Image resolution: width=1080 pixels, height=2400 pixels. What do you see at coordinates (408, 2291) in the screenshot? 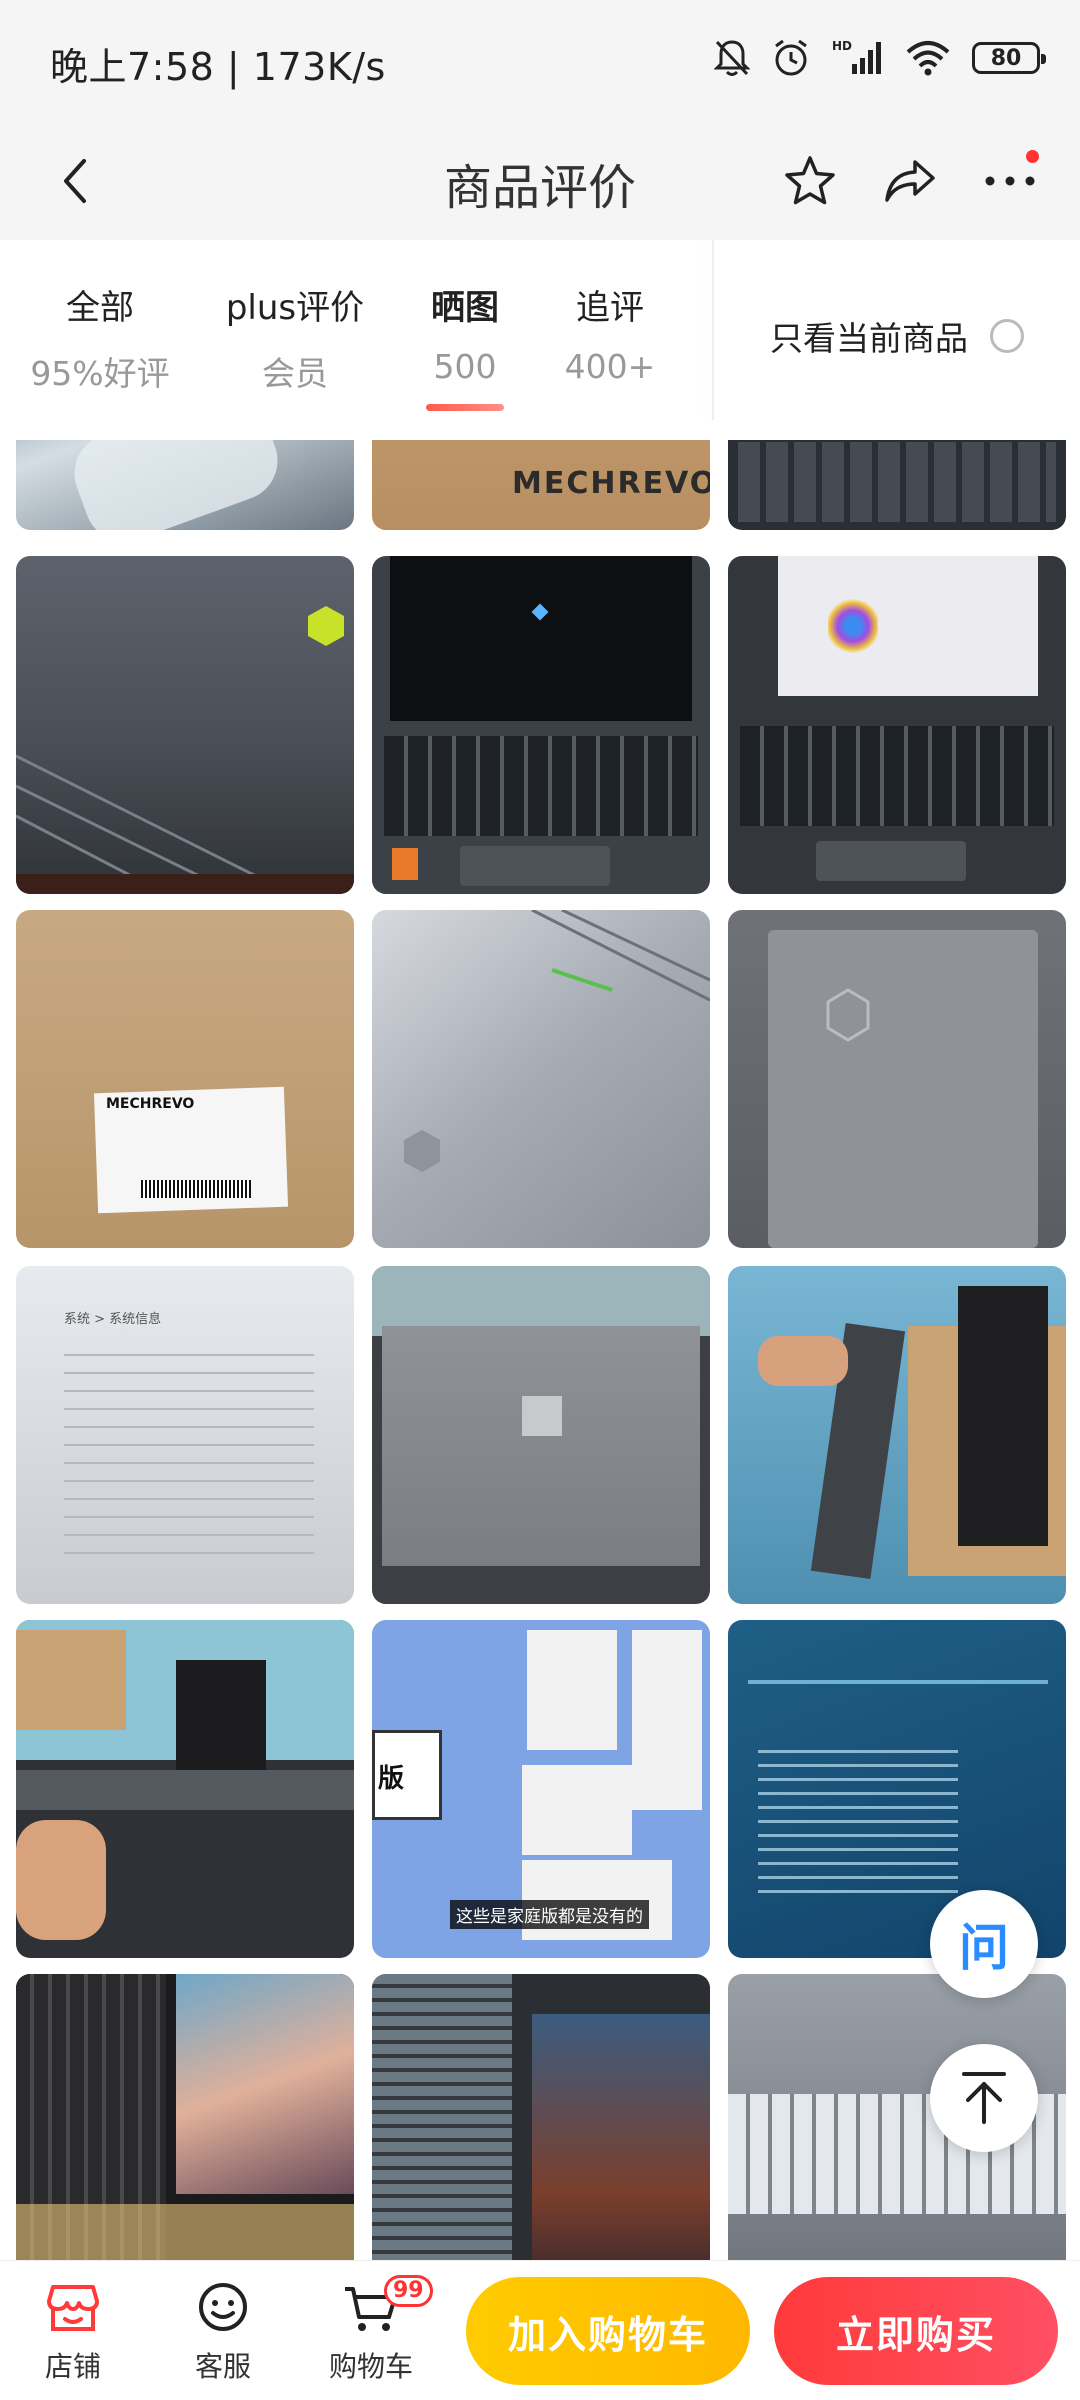
I see `cart-count-badge: 99` at bounding box center [408, 2291].